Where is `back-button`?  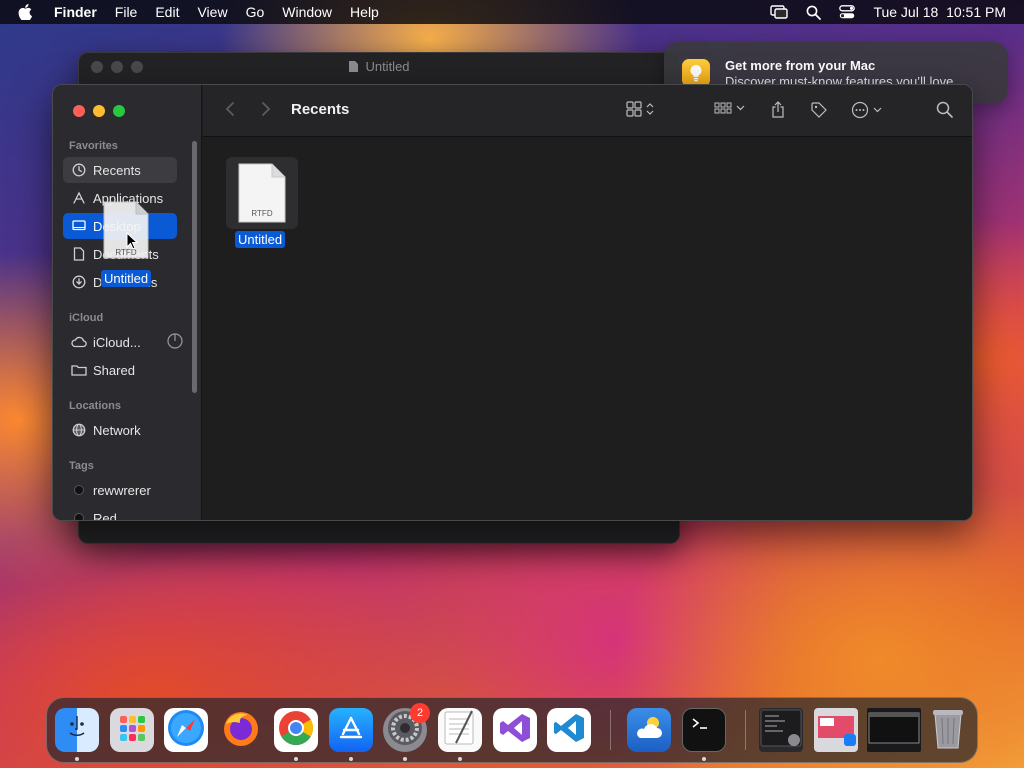 back-button is located at coordinates (230, 109).